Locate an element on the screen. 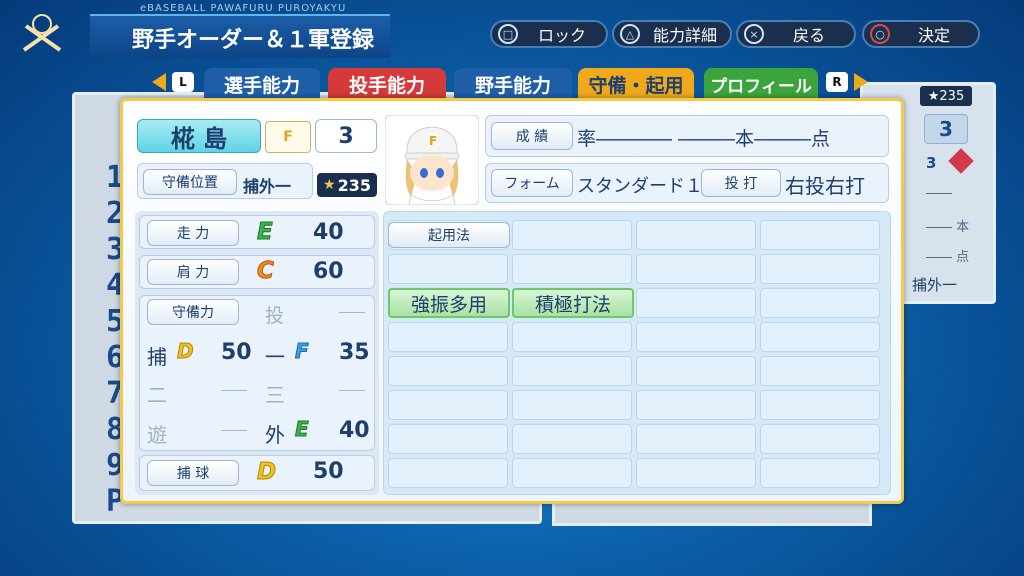 The height and width of the screenshot is (576, 1024). tab-profile: プロフィール is located at coordinates (761, 84).